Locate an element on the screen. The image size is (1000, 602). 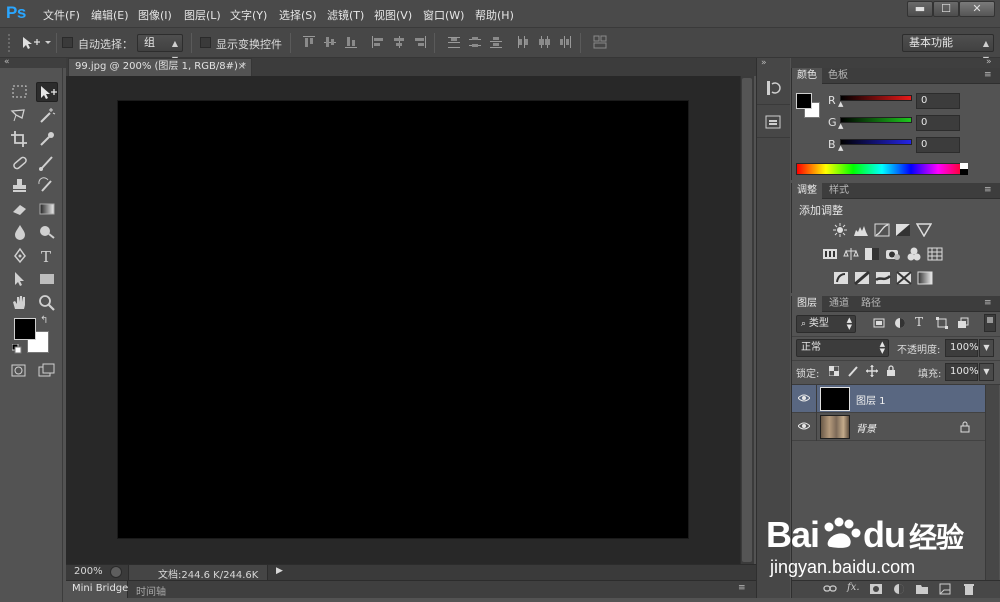
layer-filter-dropdown: ⌕ 类型 ▲ ▼ is located at coordinates (826, 324).